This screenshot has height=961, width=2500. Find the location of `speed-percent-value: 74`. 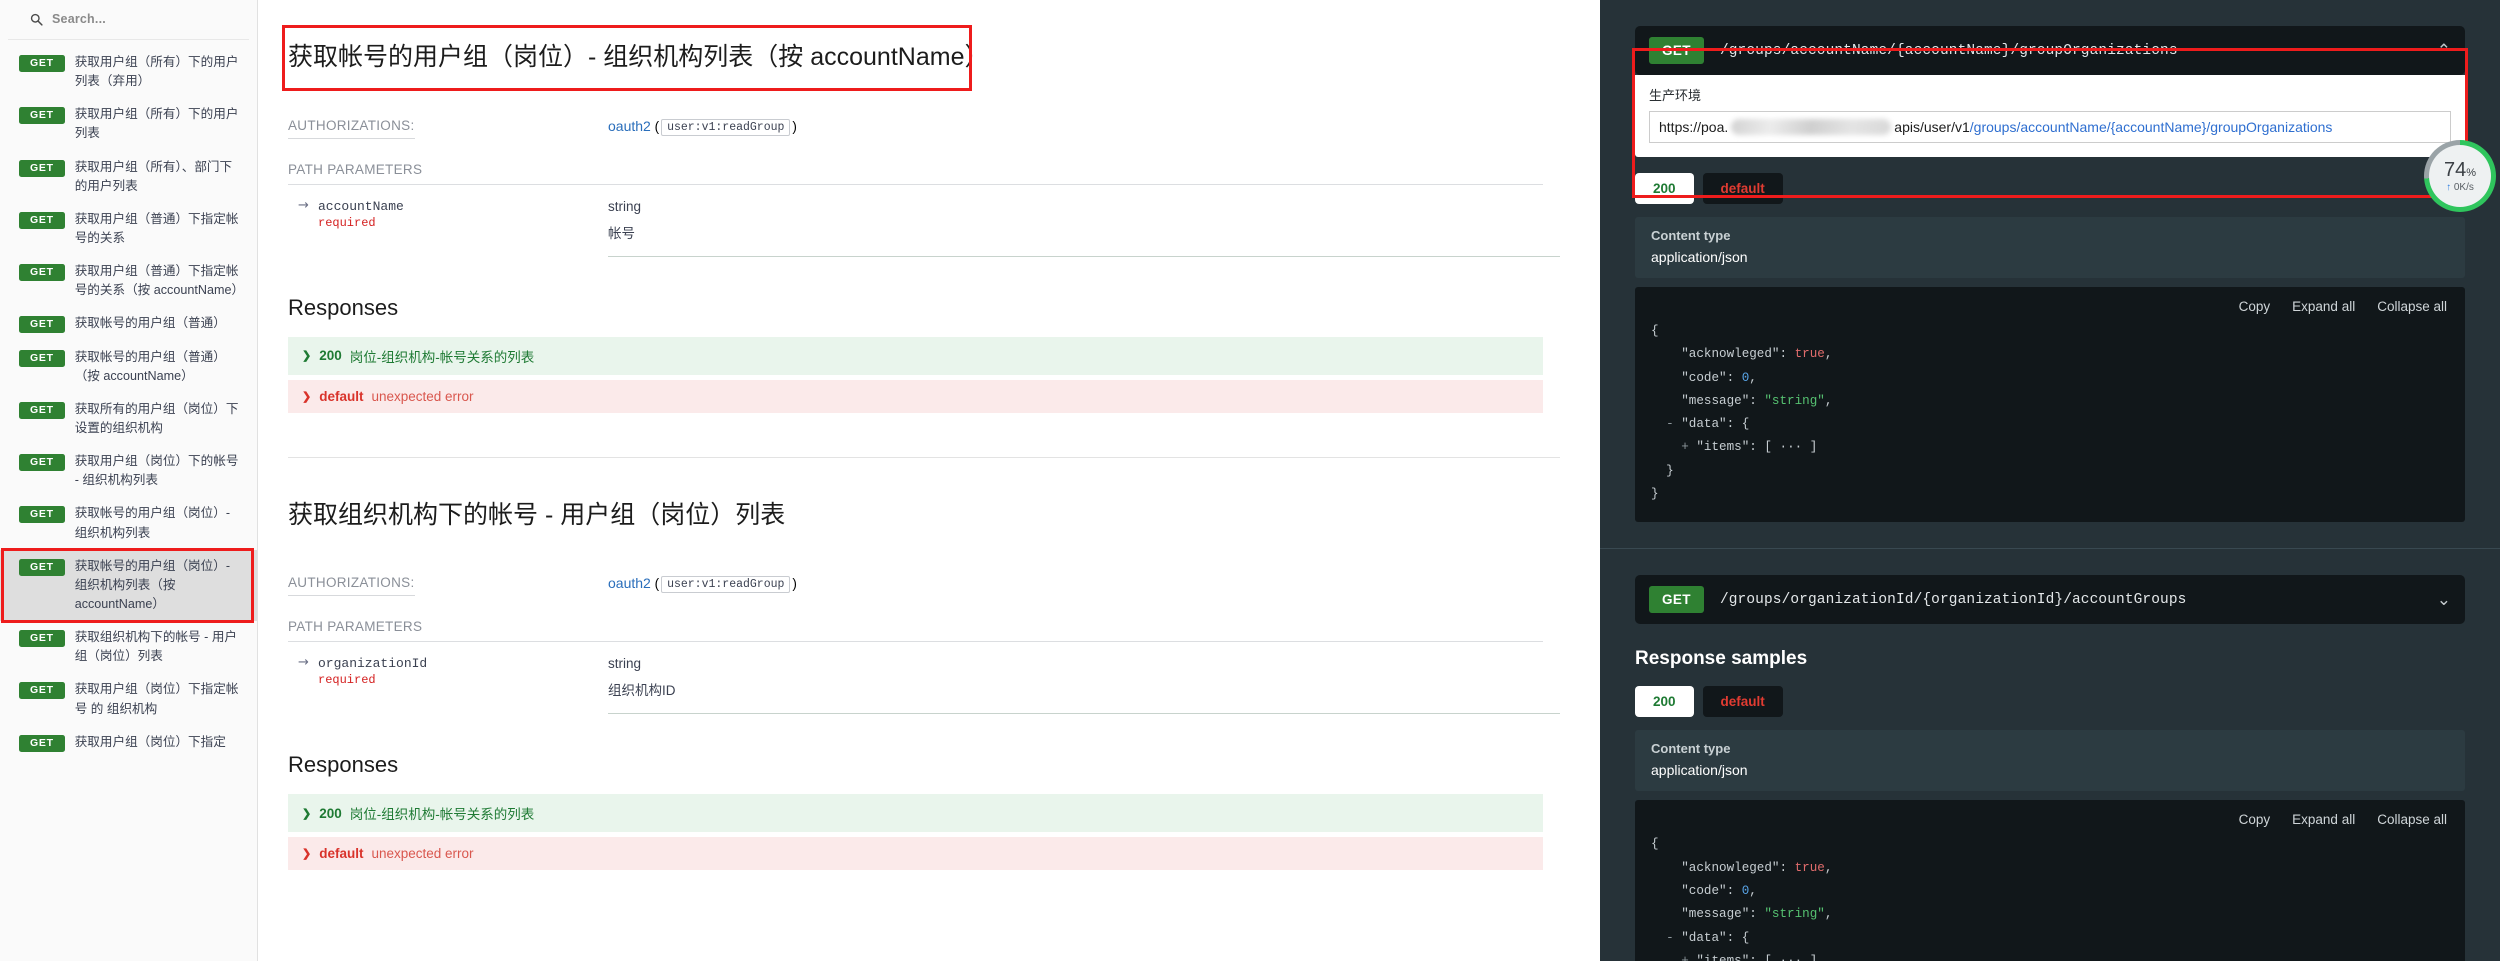

speed-percent-value: 74 is located at coordinates (2455, 169).